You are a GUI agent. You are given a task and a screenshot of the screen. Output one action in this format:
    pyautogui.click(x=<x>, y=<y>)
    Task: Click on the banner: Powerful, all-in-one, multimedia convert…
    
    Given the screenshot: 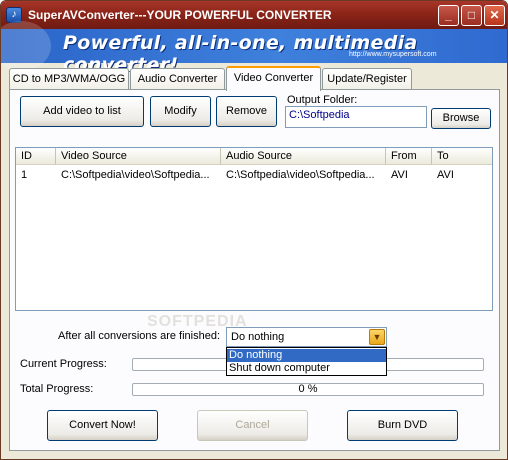 What is the action you would take?
    pyautogui.click(x=254, y=48)
    